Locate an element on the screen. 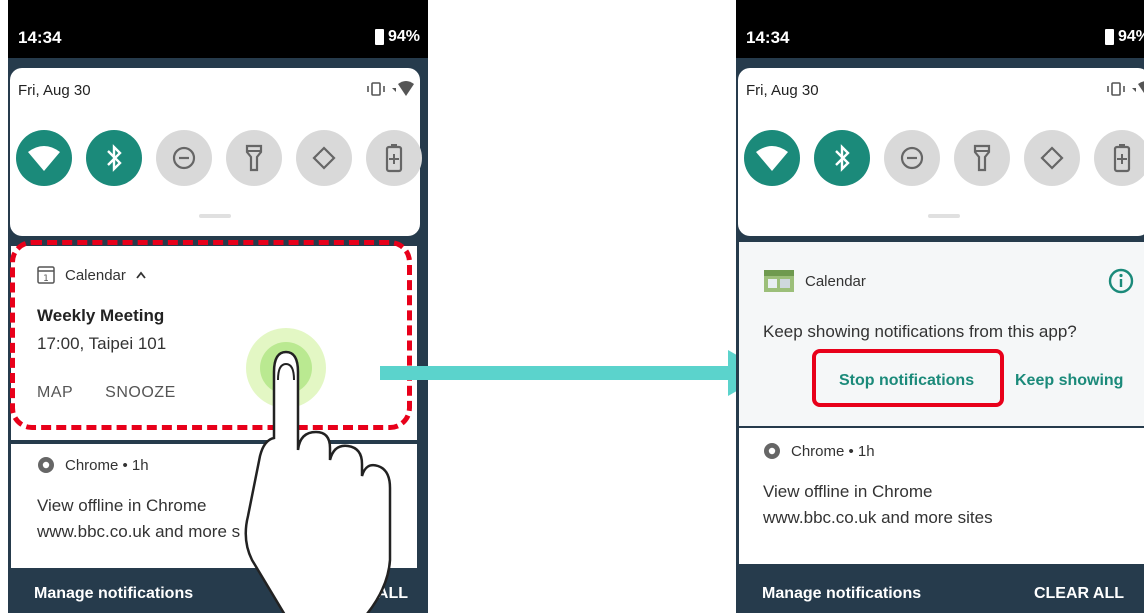 Image resolution: width=1144 pixels, height=613 pixels. notification-detail: www.bbc.co.uk and more s is located at coordinates (139, 531).